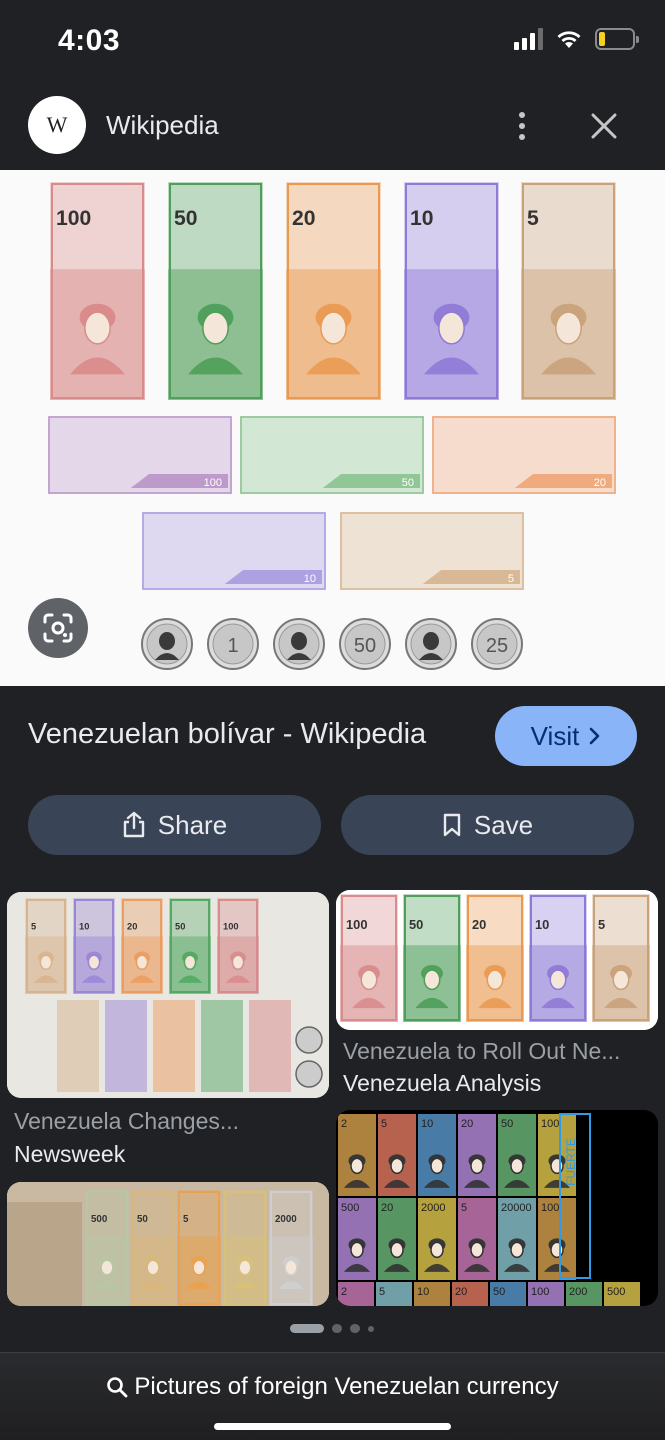 Image resolution: width=665 pixels, height=1440 pixels. Describe the element at coordinates (497, 644) in the screenshot. I see `hero-coin-6: 25` at that location.